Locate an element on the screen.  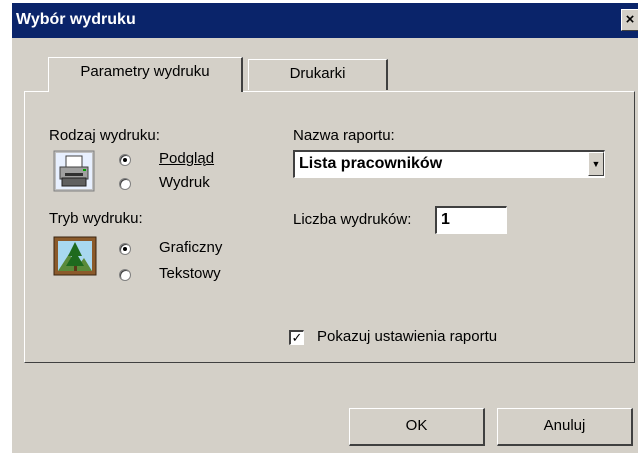
copies-label: Liczba wydruków: is located at coordinates (352, 219).